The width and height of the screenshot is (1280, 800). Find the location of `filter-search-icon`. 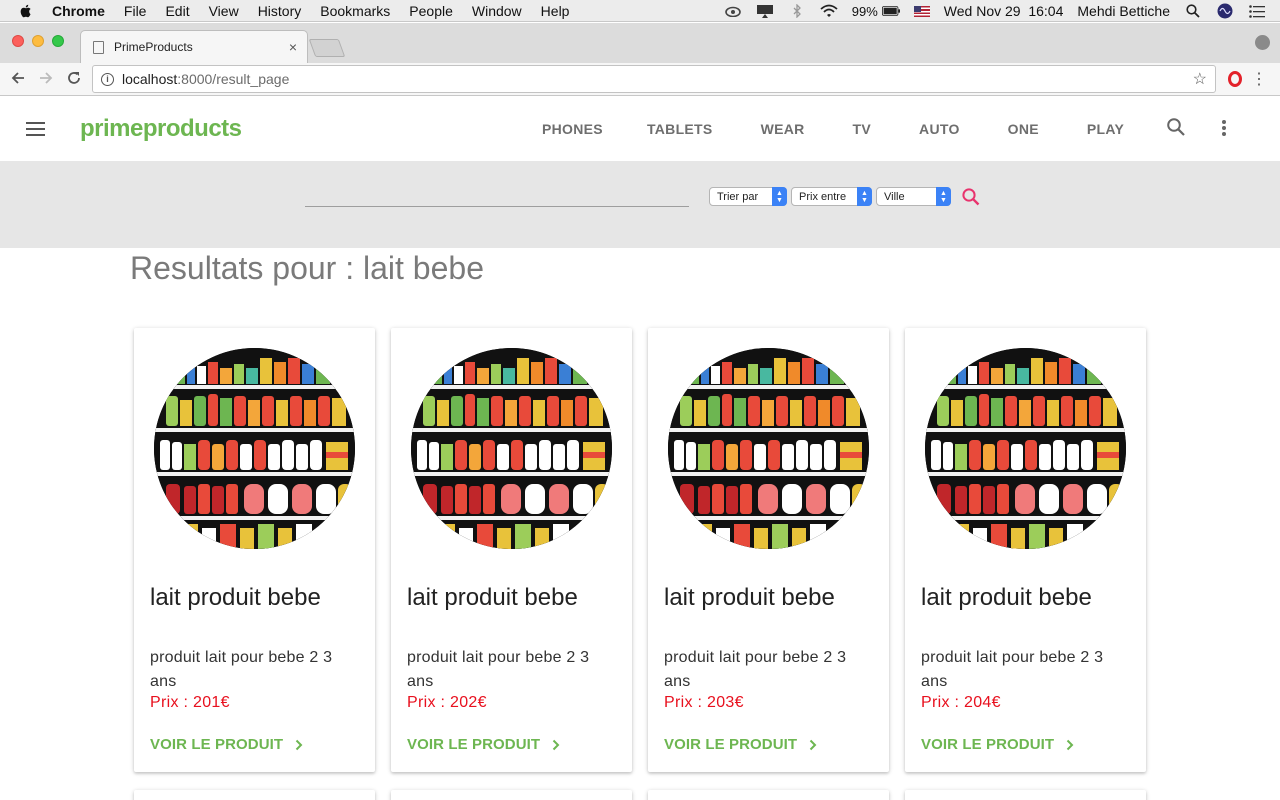

filter-search-icon is located at coordinates (971, 197).